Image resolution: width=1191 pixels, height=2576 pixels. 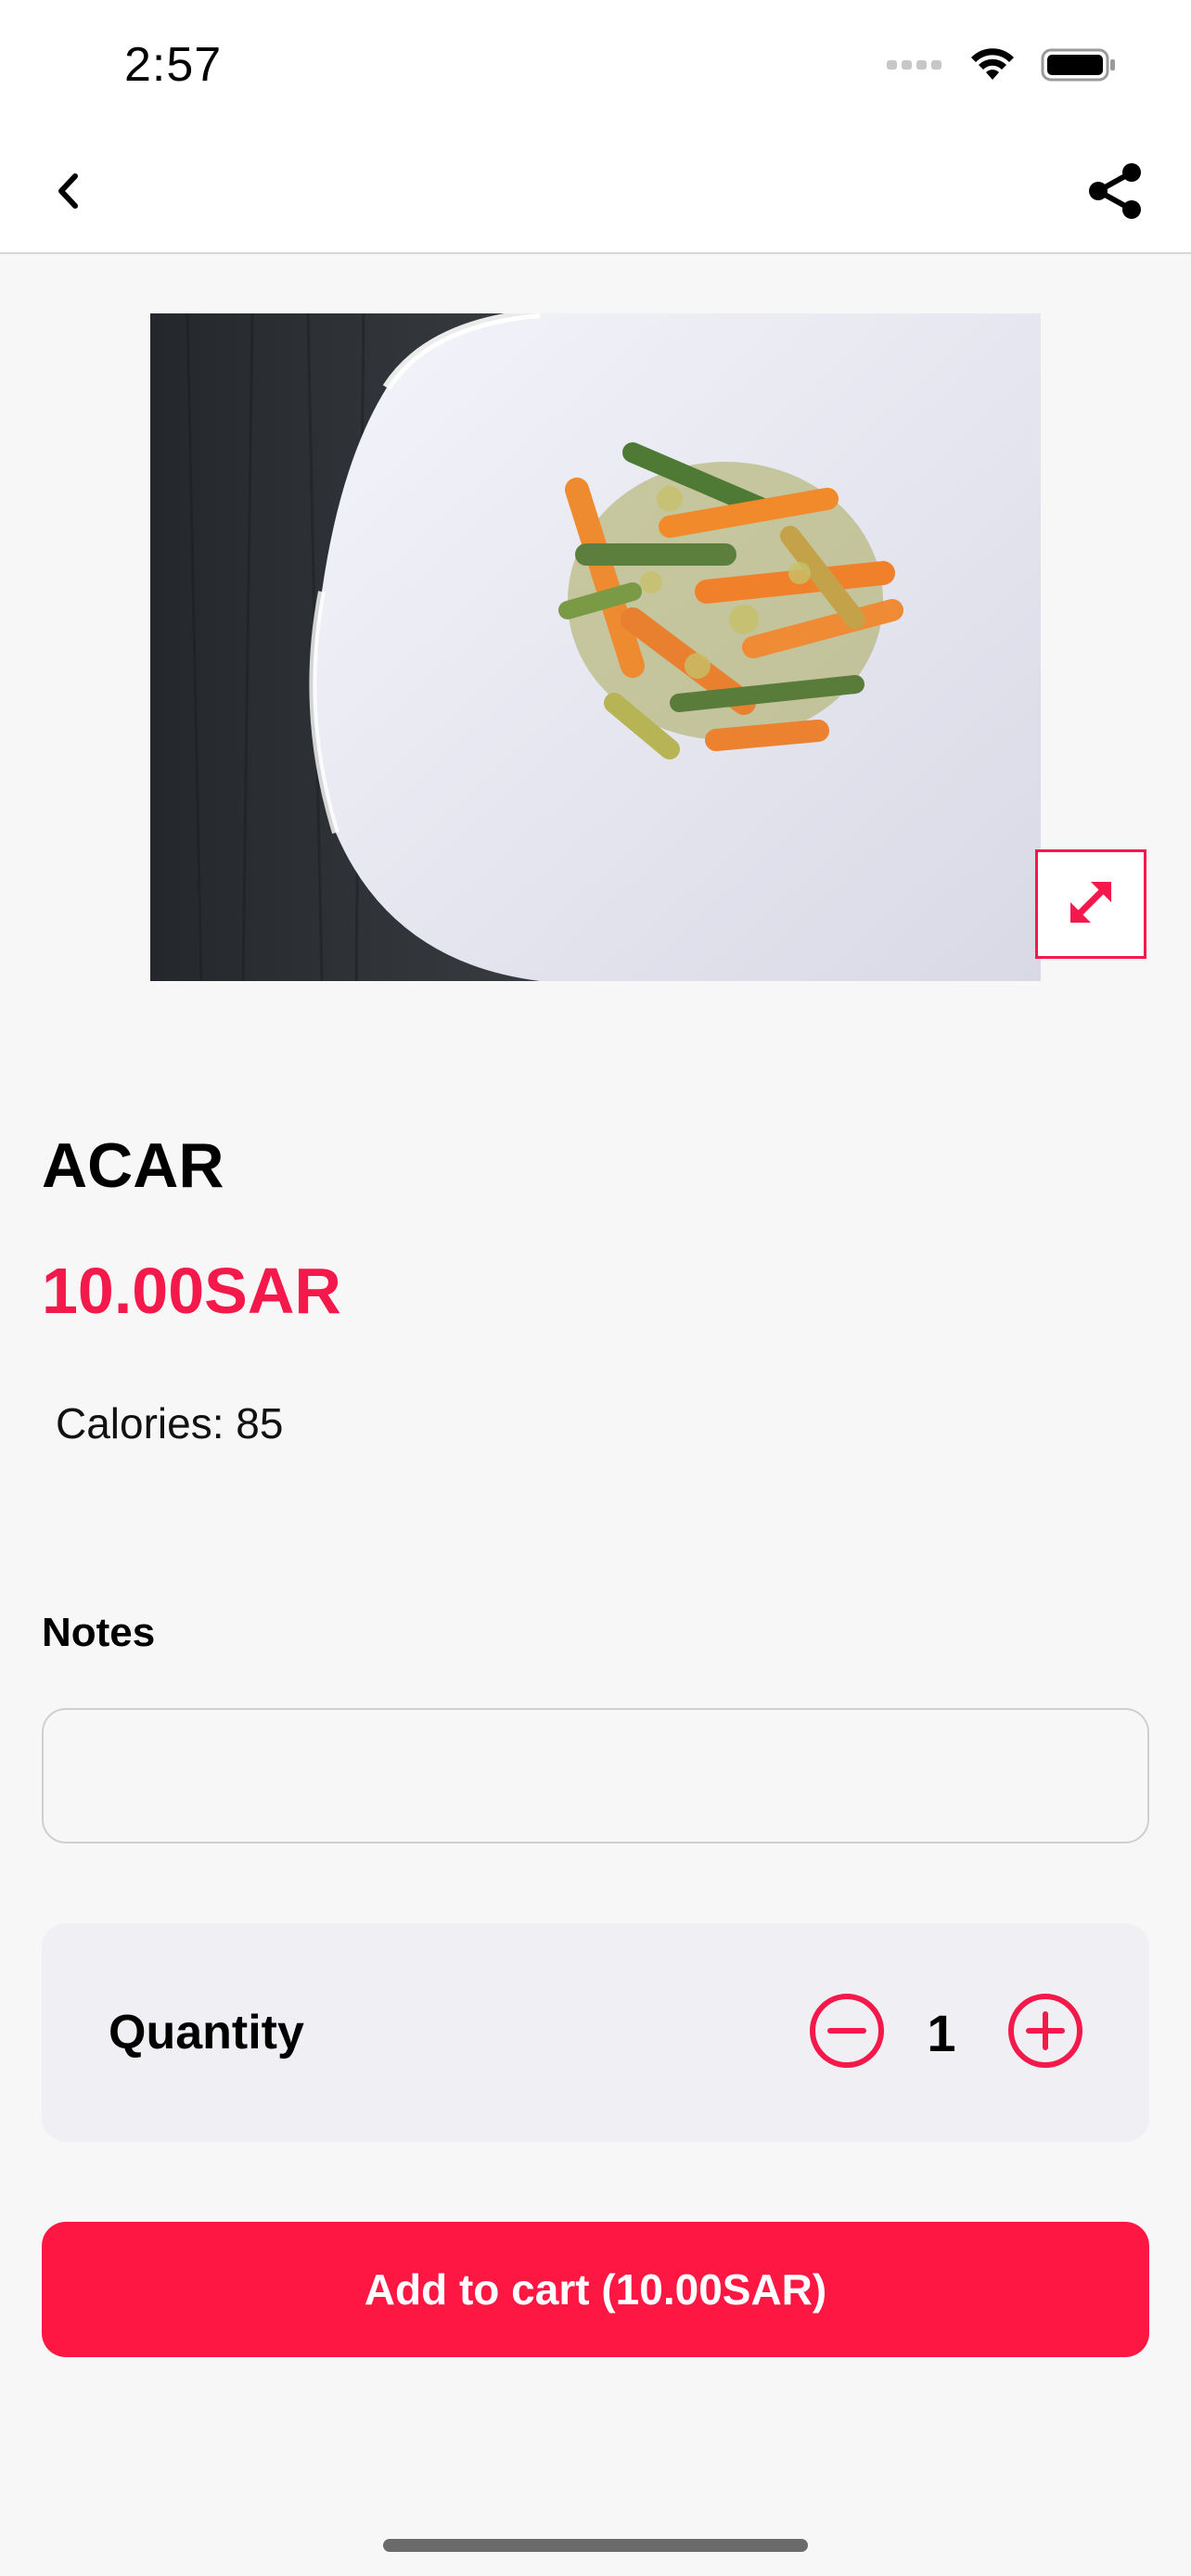 I want to click on expand-icon, so click(x=1091, y=905).